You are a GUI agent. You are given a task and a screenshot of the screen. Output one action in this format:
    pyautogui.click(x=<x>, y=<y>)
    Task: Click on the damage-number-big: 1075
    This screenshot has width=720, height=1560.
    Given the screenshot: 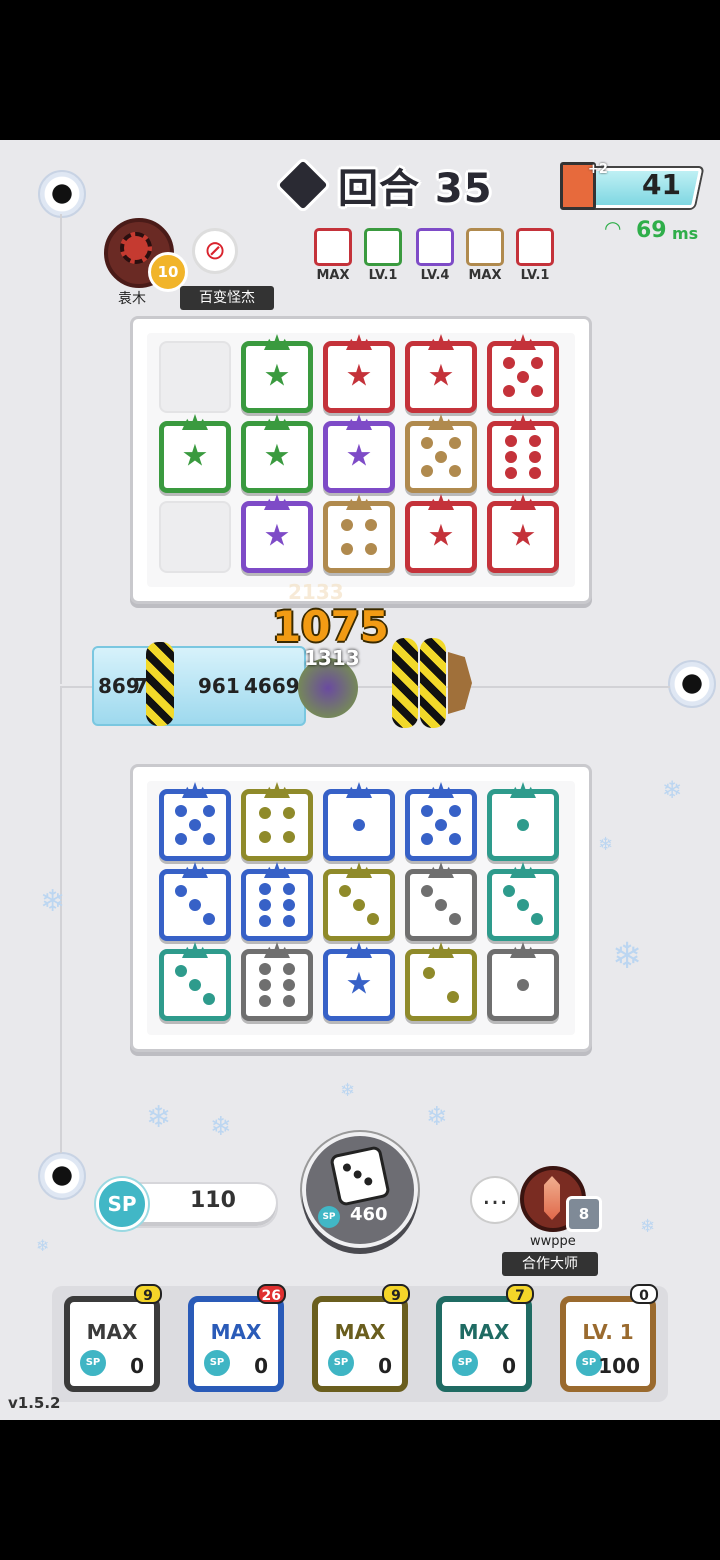 What is the action you would take?
    pyautogui.click(x=330, y=626)
    